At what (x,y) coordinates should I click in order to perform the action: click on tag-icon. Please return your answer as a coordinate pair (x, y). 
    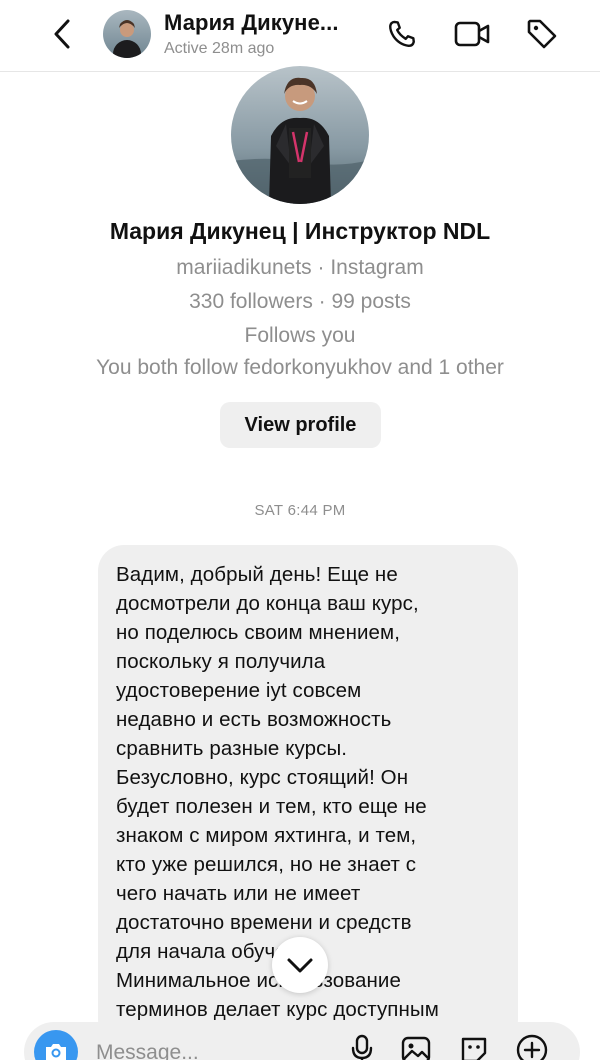
    Looking at the image, I should click on (542, 34).